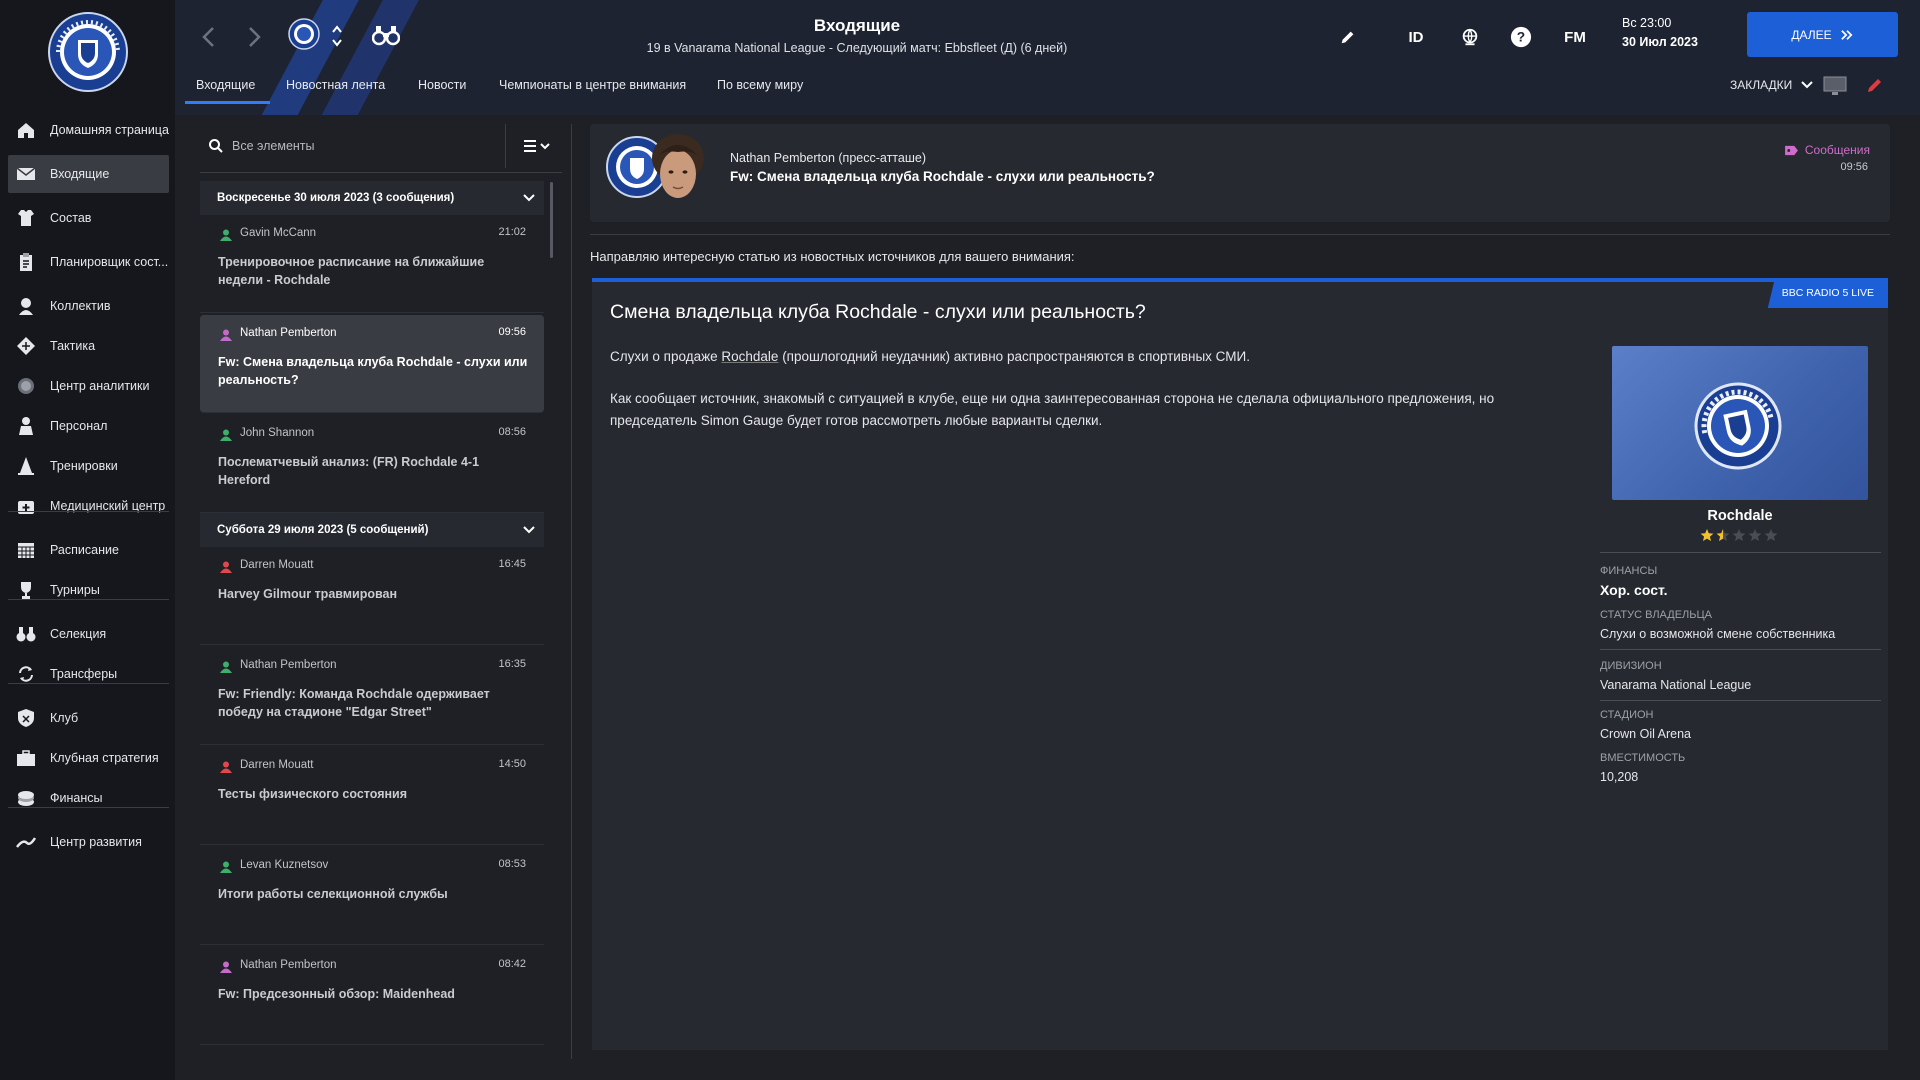 This screenshot has height=1080, width=1920. I want to click on sidebar-item-club-shield: Клуб, so click(88, 718).